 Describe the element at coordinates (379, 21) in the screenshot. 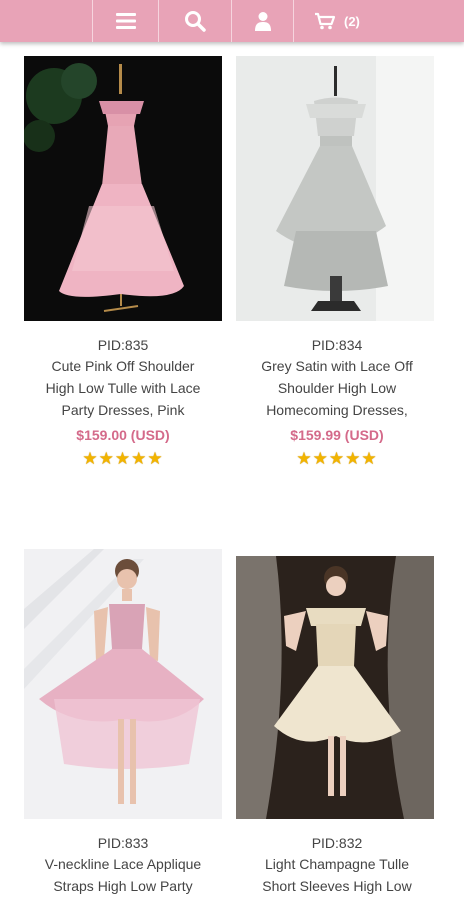

I see `cart-button: (2)` at that location.